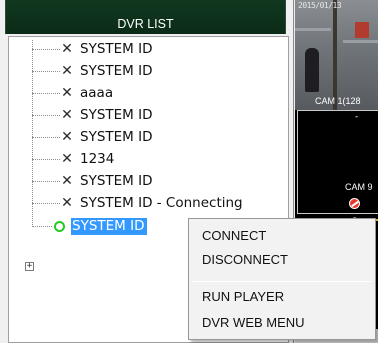 The image size is (378, 343). Describe the element at coordinates (312, 70) in the screenshot. I see `feed-person` at that location.